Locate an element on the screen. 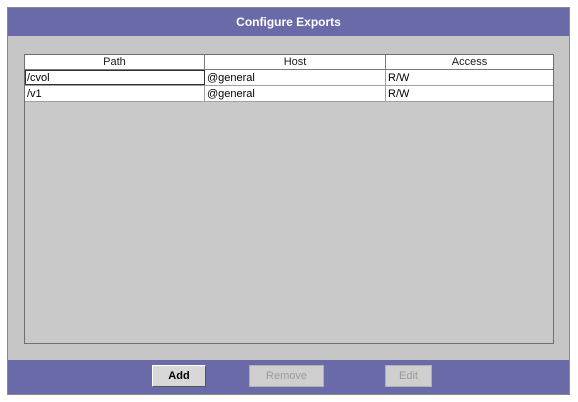 The image size is (578, 402). column-header-host: Host is located at coordinates (295, 62).